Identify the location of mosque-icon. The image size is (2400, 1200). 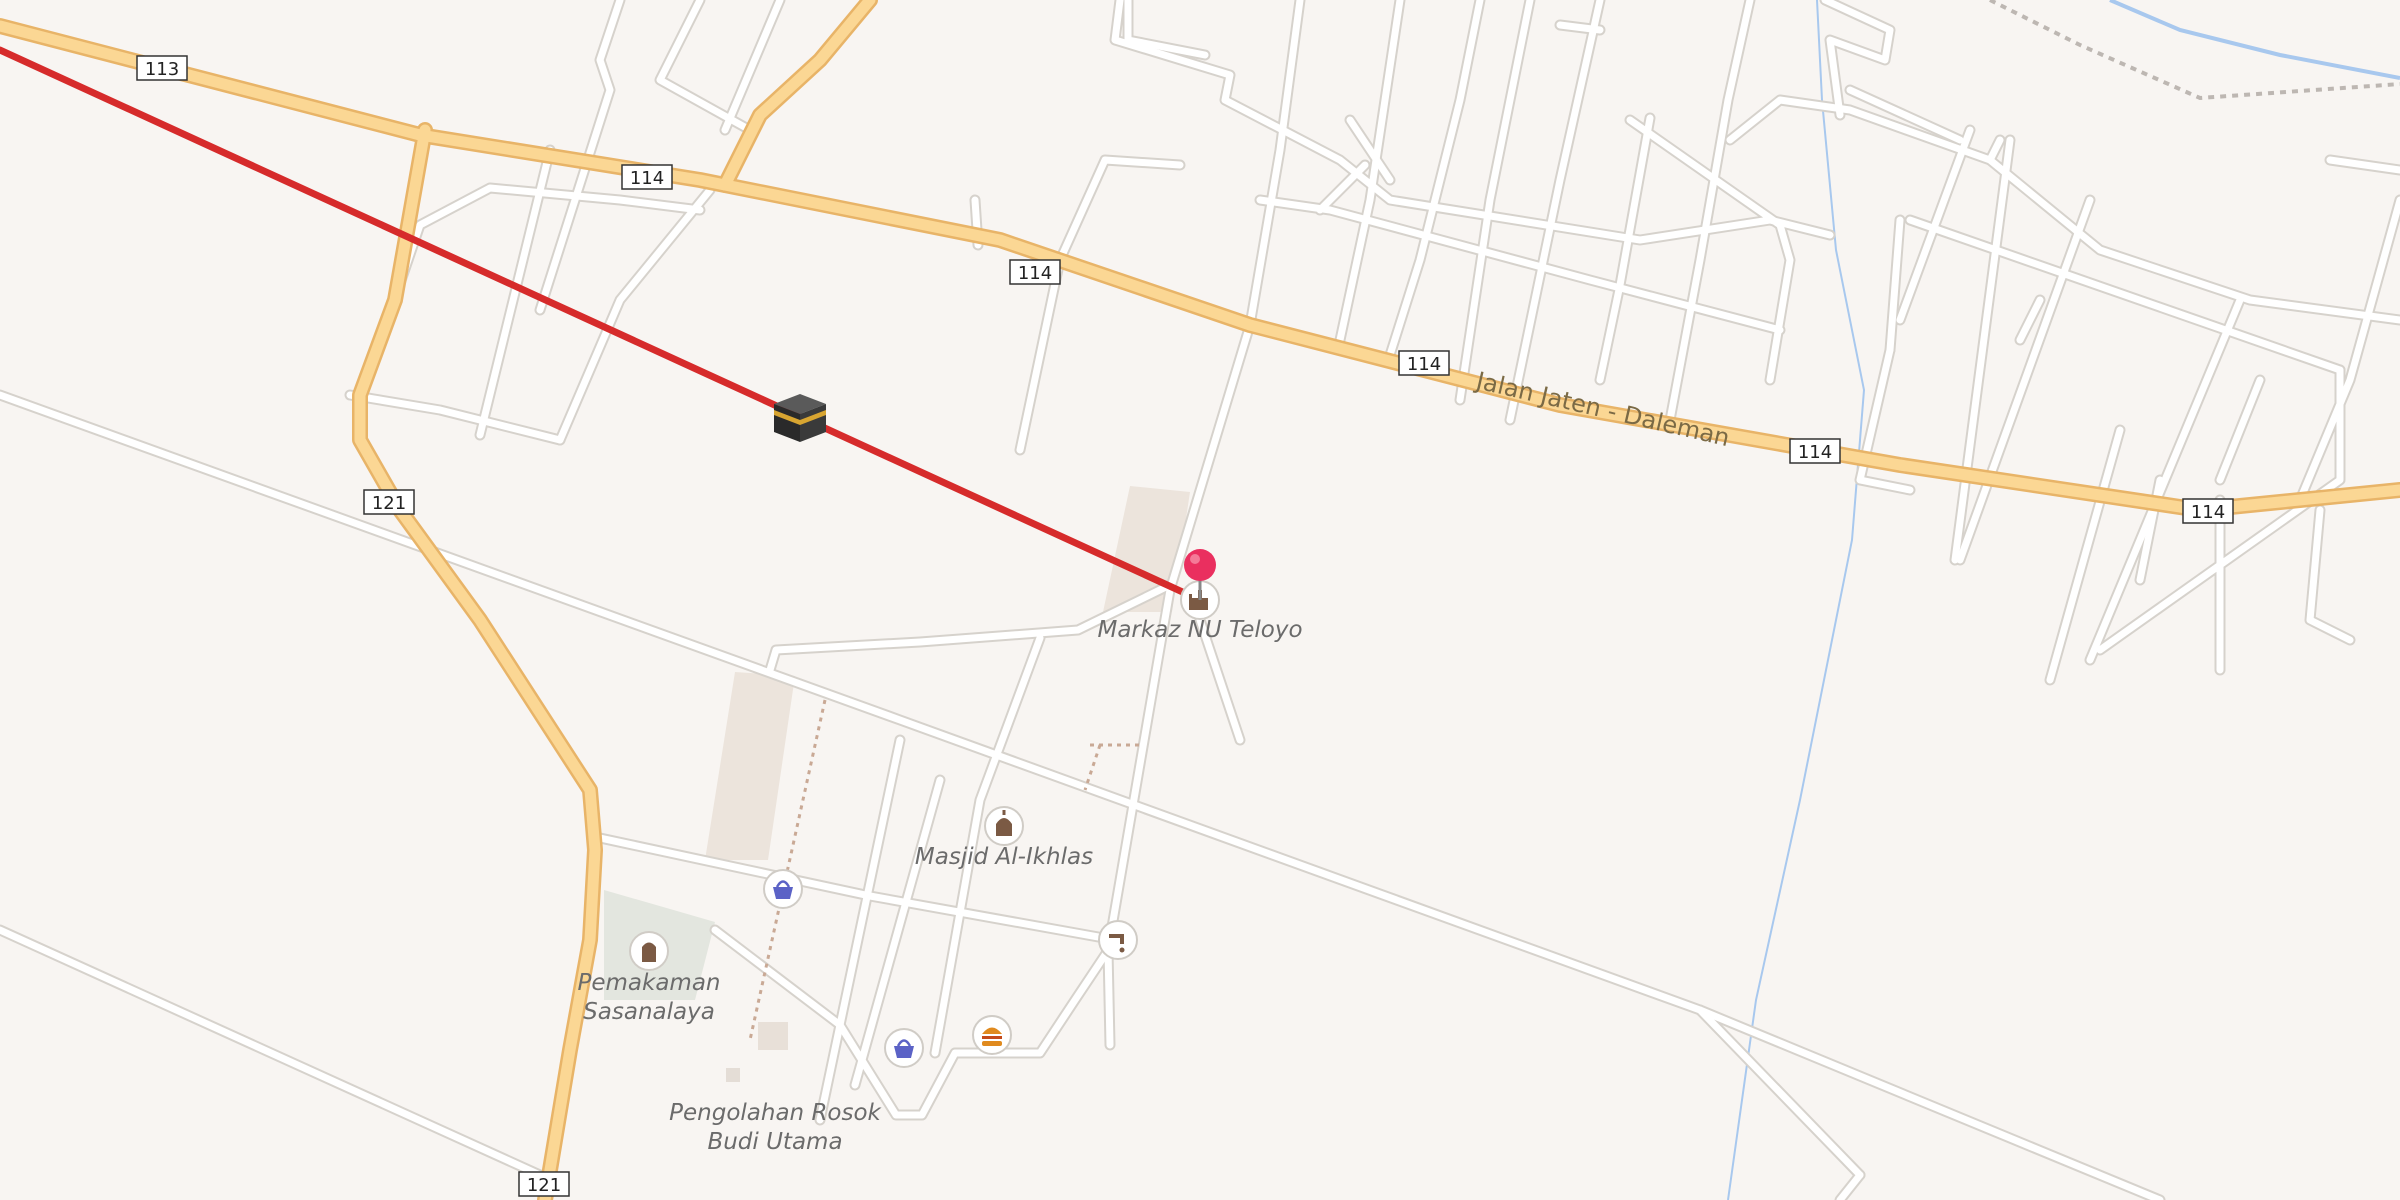
(1004, 826).